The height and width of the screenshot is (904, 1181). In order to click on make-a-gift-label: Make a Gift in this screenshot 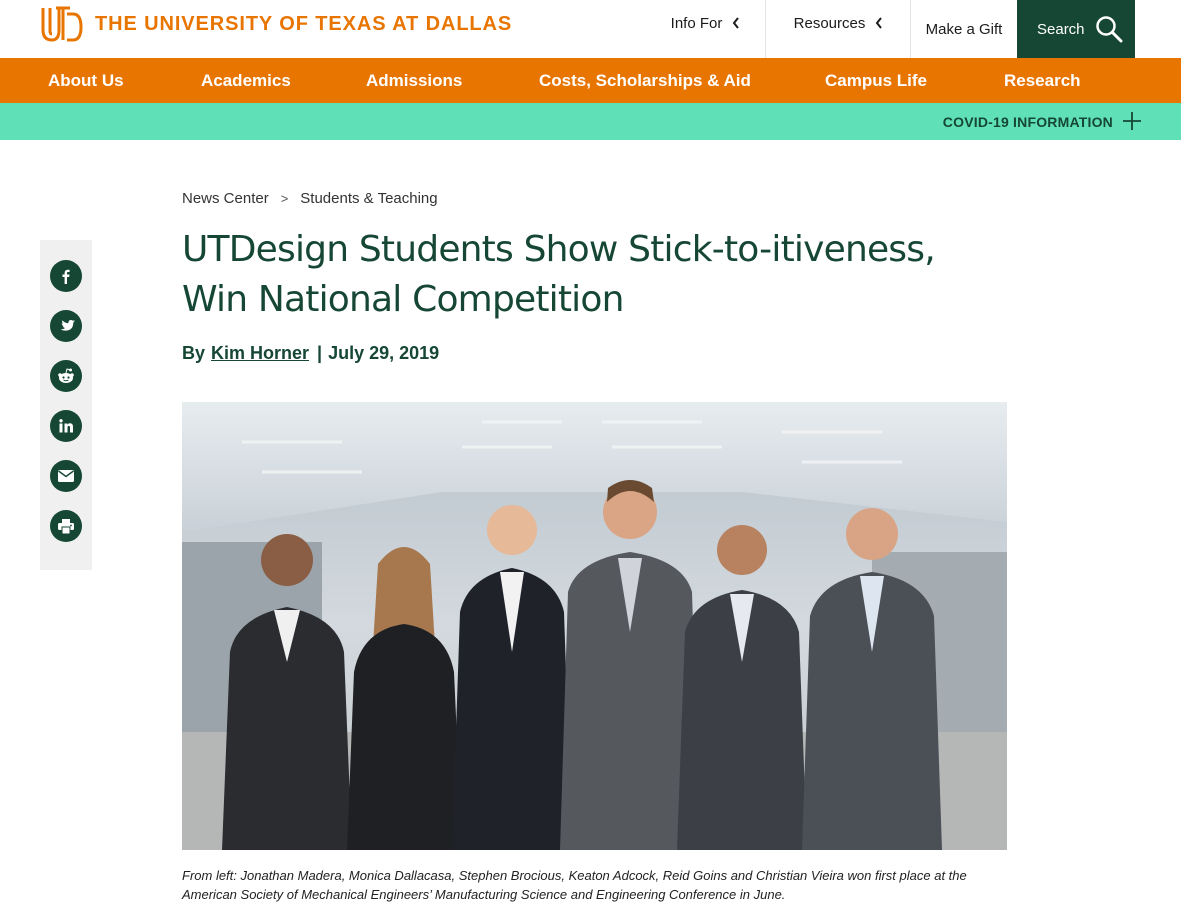, I will do `click(964, 29)`.